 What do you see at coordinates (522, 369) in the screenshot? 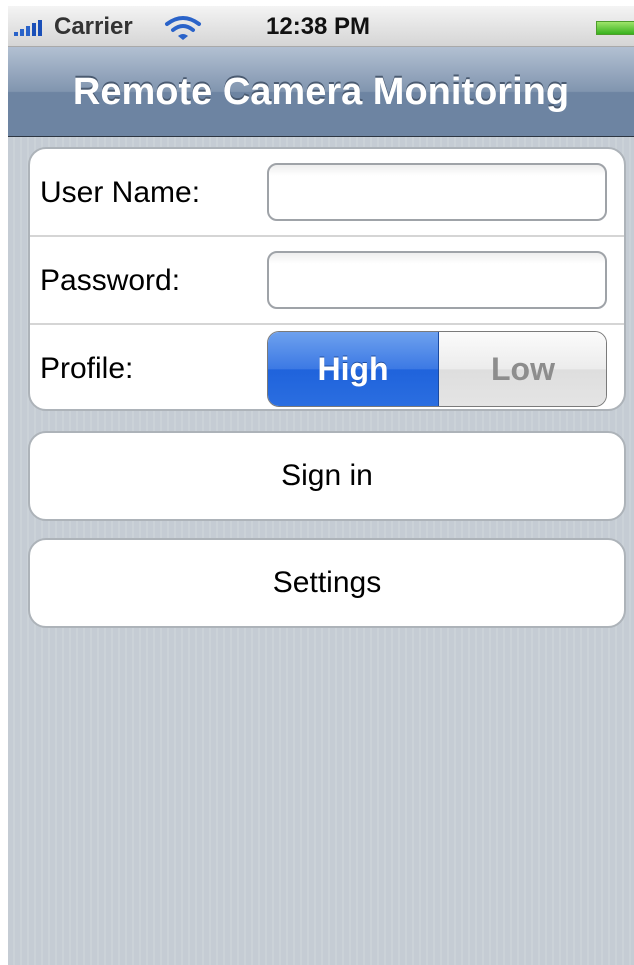
I see `profile-low-segment: Low` at bounding box center [522, 369].